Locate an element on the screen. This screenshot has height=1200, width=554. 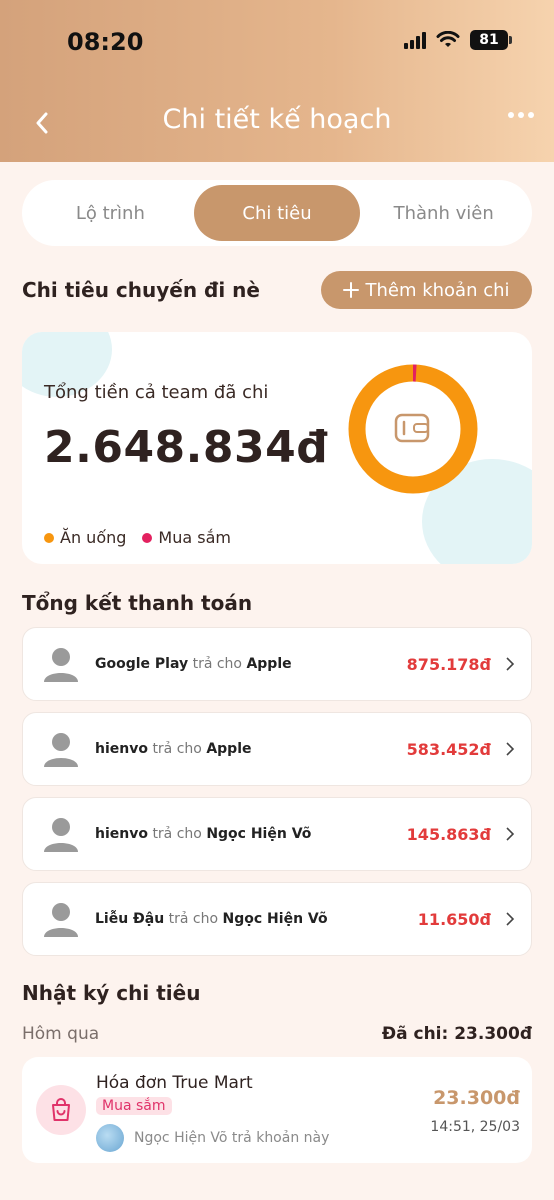
chart-legend: Ăn uống Mua sắm is located at coordinates (137, 537).